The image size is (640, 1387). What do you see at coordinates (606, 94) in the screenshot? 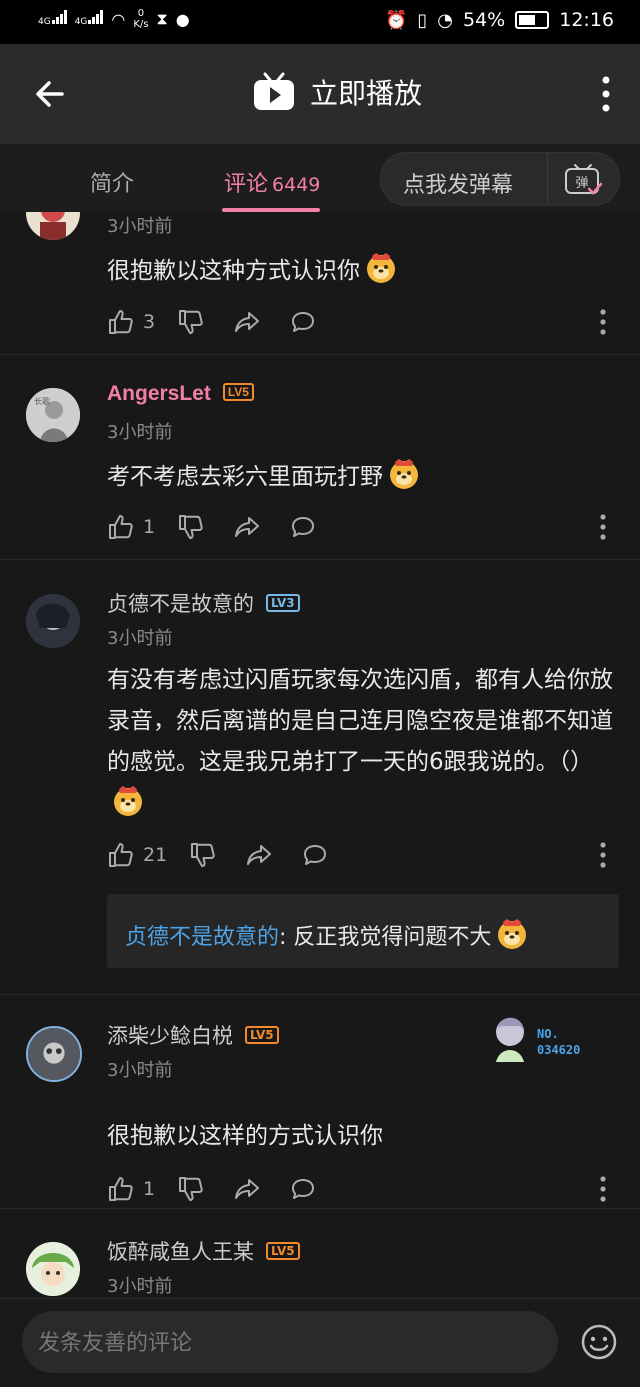
I see `more-options-icon` at bounding box center [606, 94].